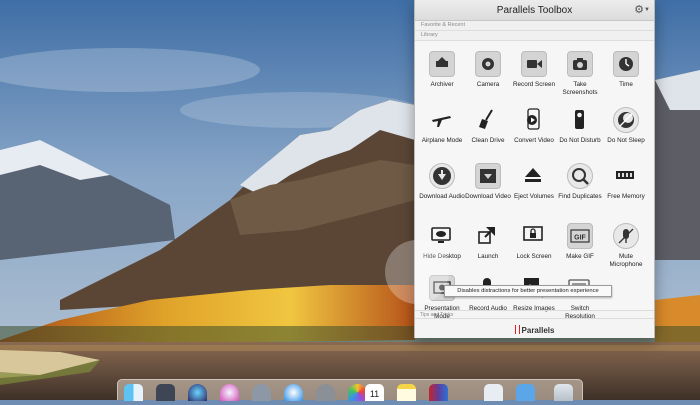 The width and height of the screenshot is (700, 405). I want to click on tool-free-memory: Free Memory, so click(626, 182).